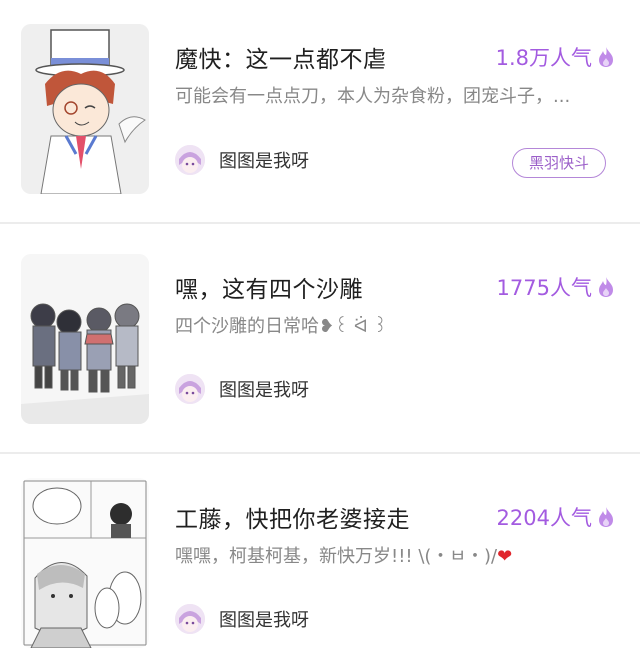  Describe the element at coordinates (281, 57) in the screenshot. I see `post-title: 魔快：这一点都不虐` at that location.